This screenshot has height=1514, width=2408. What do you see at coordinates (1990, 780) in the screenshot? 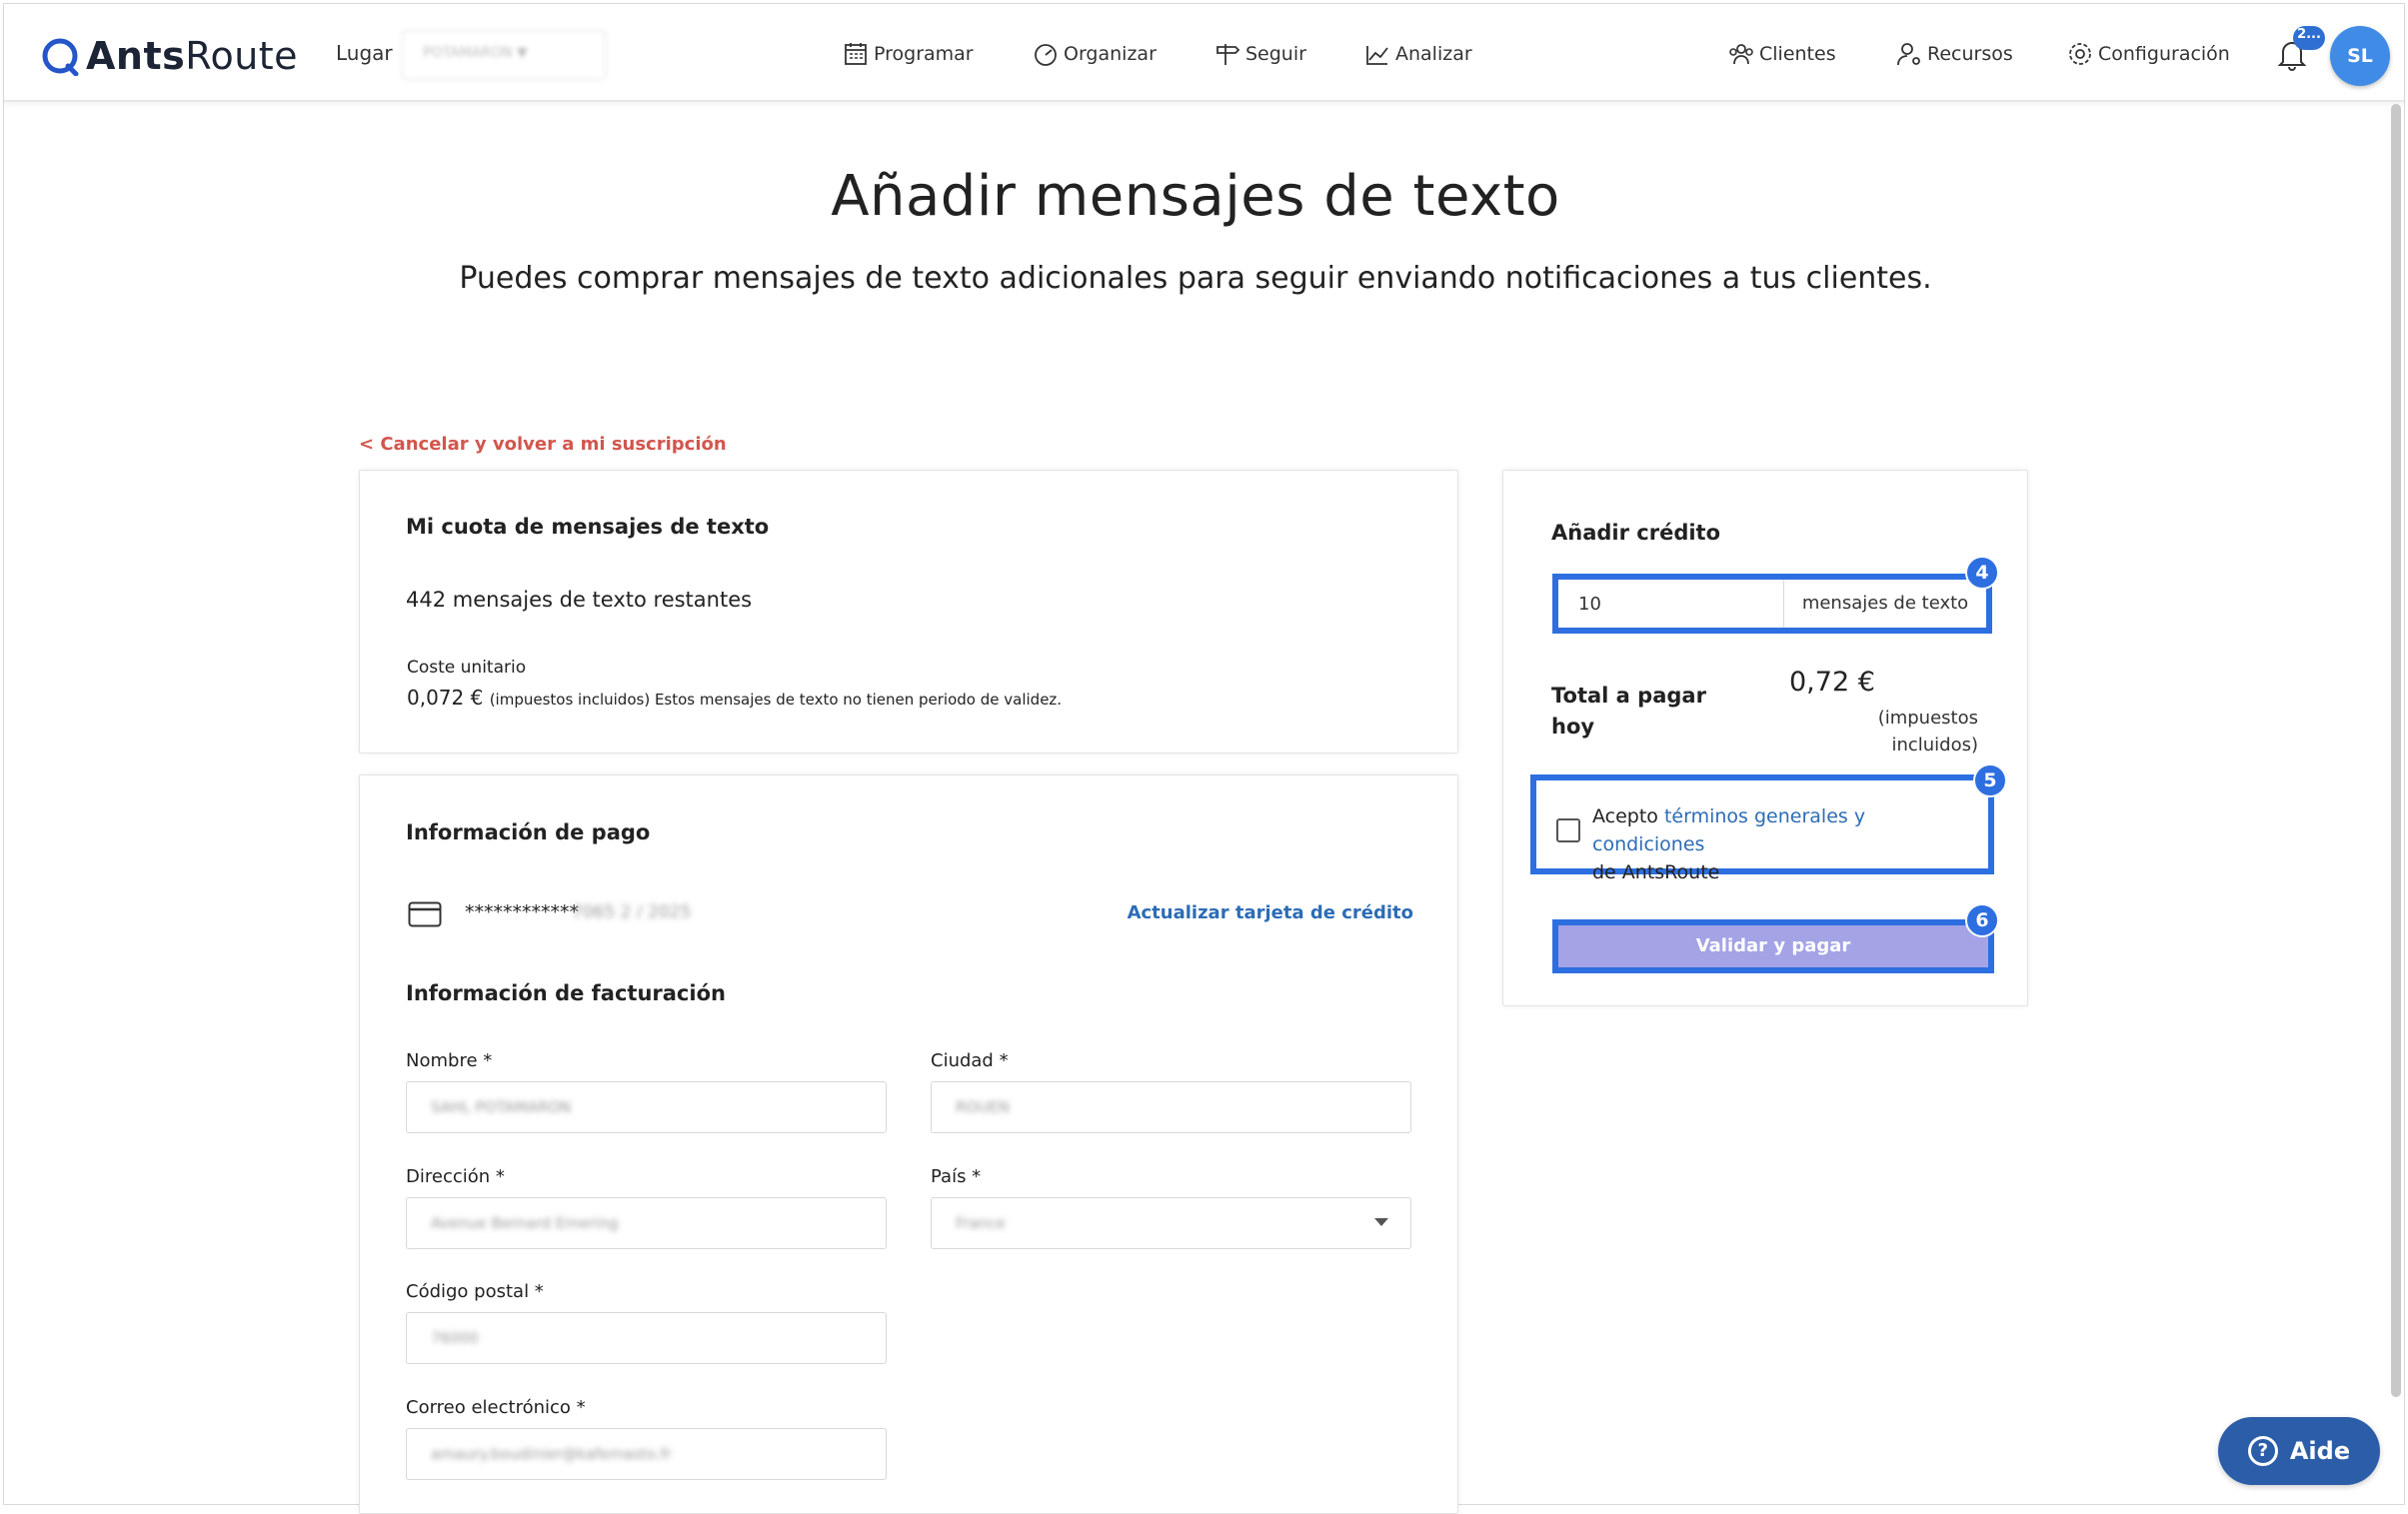
I see `step-badge-5: 5` at bounding box center [1990, 780].